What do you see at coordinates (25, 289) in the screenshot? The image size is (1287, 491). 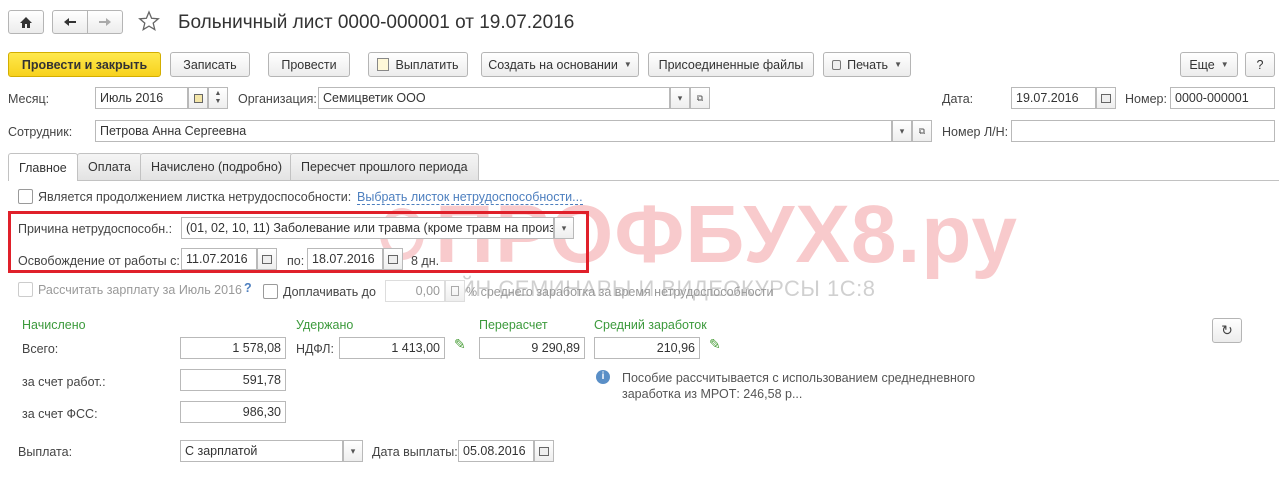 I see `calc-salary-checkbox` at bounding box center [25, 289].